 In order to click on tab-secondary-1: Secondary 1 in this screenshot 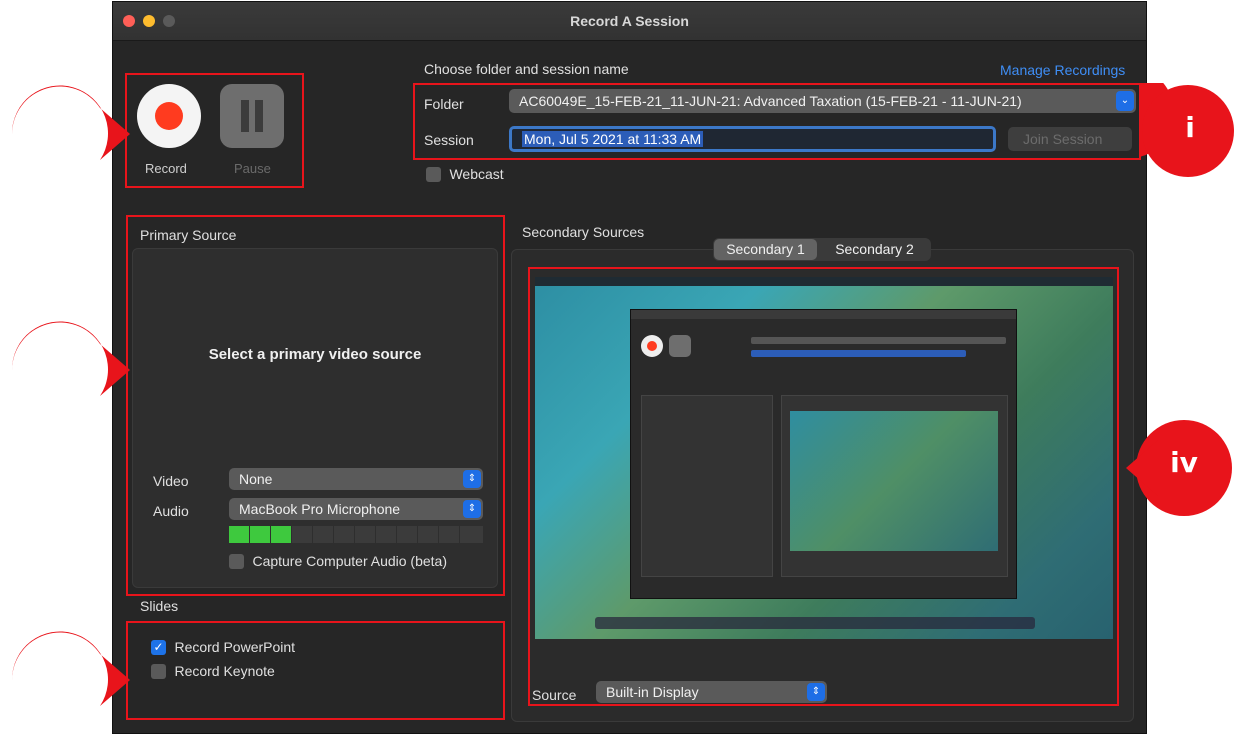, I will do `click(765, 249)`.